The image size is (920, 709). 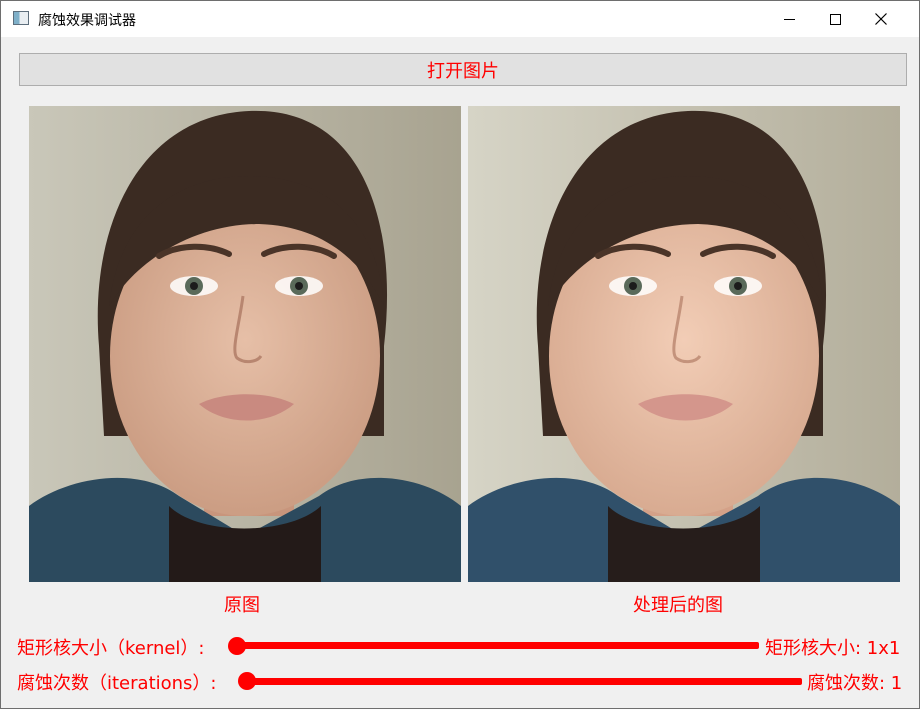 What do you see at coordinates (494, 645) in the screenshot?
I see `kernel-slider` at bounding box center [494, 645].